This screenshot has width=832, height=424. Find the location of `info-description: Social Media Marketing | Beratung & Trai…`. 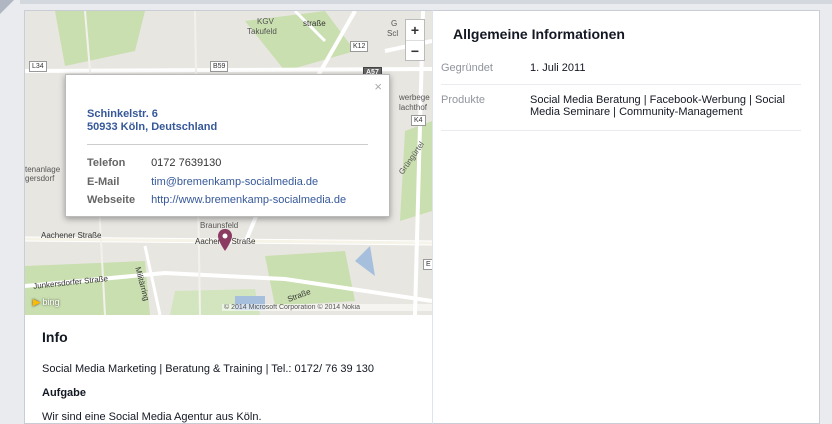

info-description: Social Media Marketing | Beratung & Trai… is located at coordinates (208, 369).